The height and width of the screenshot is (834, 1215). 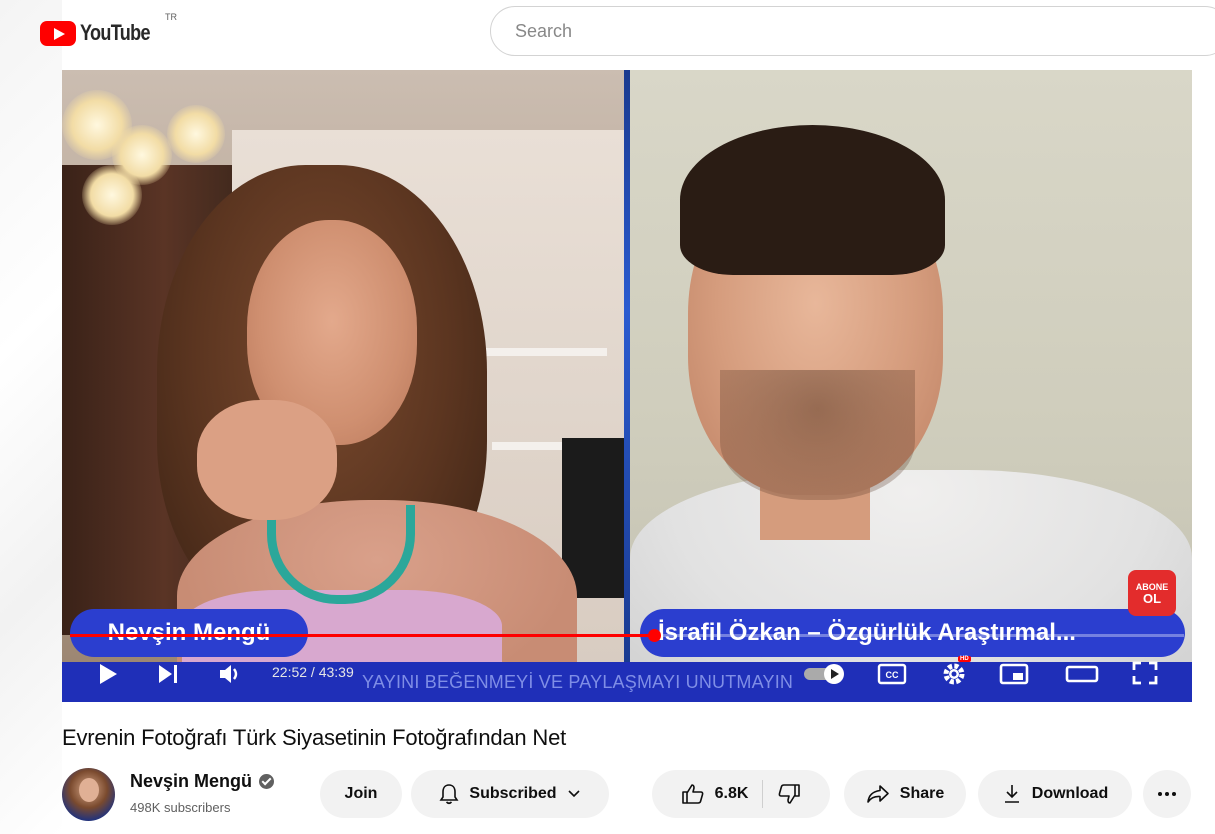 What do you see at coordinates (1152, 598) in the screenshot?
I see `subscribe-badge-line2: OL` at bounding box center [1152, 598].